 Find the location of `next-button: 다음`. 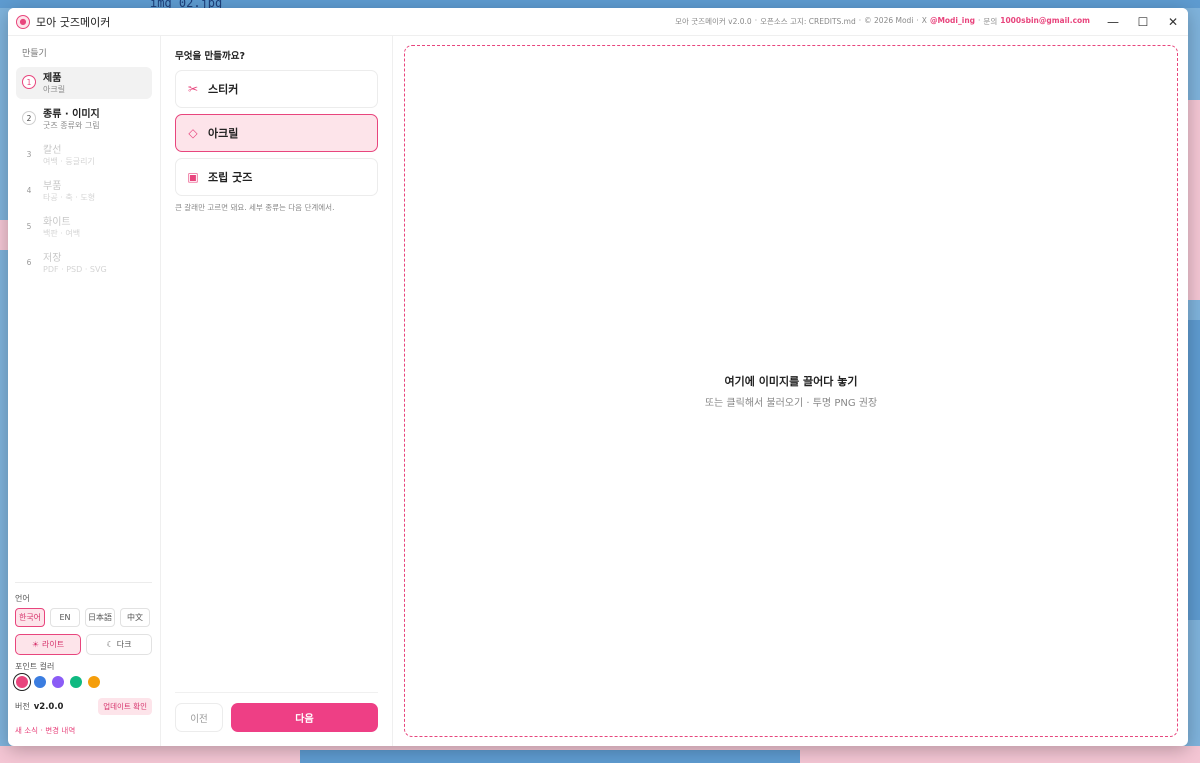

next-button: 다음 is located at coordinates (304, 717).